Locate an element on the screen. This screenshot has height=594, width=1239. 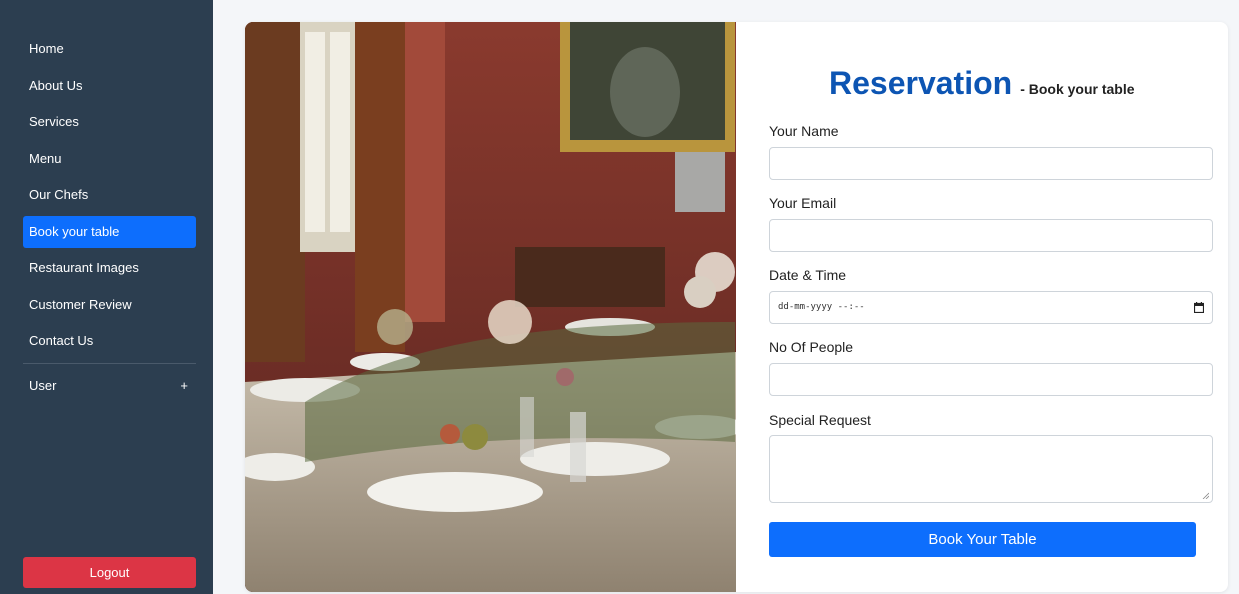
plus-icon: + is located at coordinates (184, 386).